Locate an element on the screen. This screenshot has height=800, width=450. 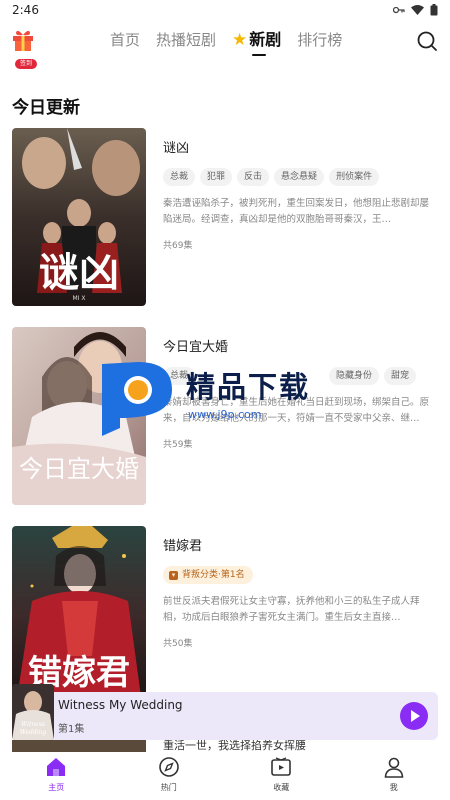
tab-new-dramas: ★ 新剧 is located at coordinates (257, 42).